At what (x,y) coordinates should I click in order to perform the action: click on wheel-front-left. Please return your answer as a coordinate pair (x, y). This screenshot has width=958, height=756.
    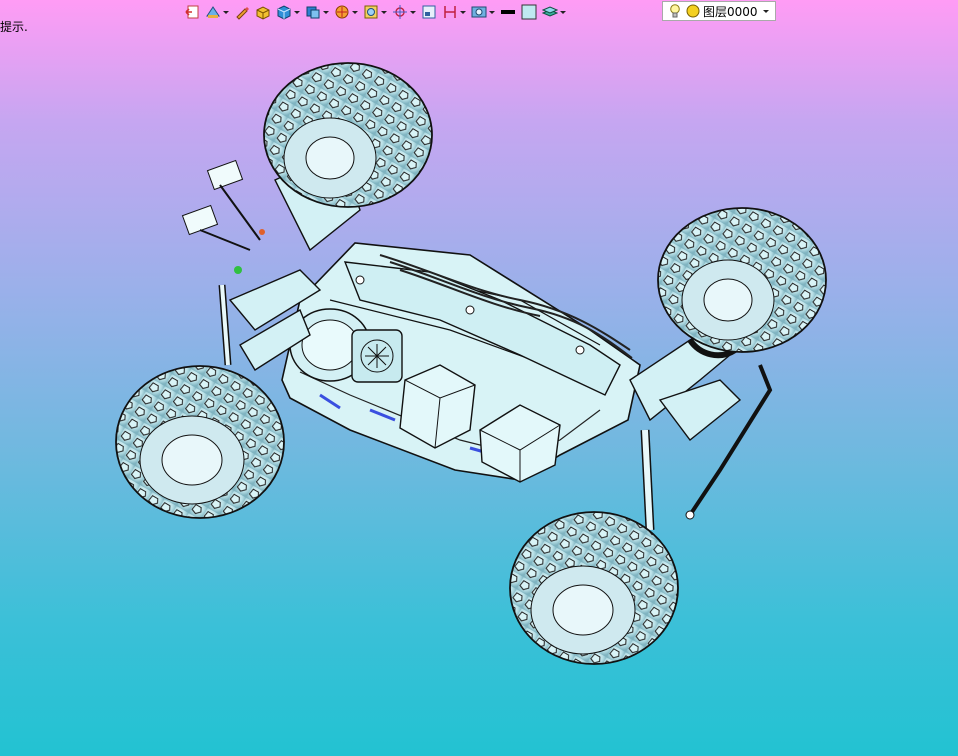
    Looking at the image, I should click on (742, 280).